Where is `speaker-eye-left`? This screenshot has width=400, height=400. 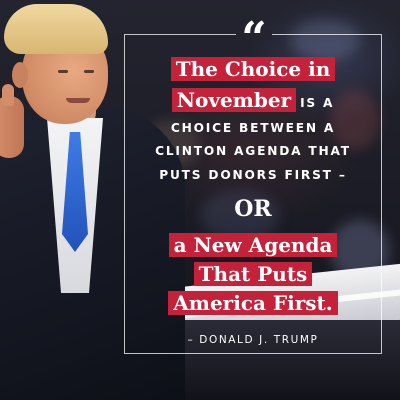 speaker-eye-left is located at coordinates (63, 71).